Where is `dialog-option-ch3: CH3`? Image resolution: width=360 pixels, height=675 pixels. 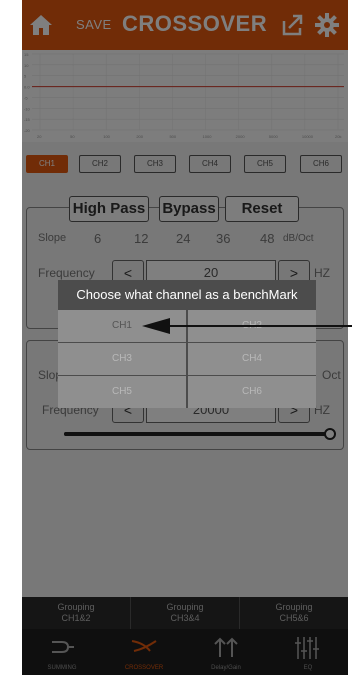
dialog-option-ch3: CH3 is located at coordinates (122, 359).